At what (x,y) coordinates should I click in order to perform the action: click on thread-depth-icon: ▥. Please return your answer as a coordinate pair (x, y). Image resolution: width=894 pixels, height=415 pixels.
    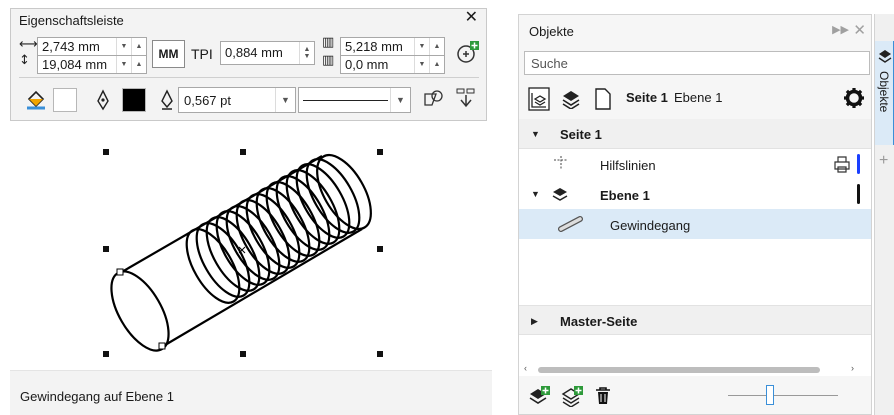
    Looking at the image, I should click on (328, 42).